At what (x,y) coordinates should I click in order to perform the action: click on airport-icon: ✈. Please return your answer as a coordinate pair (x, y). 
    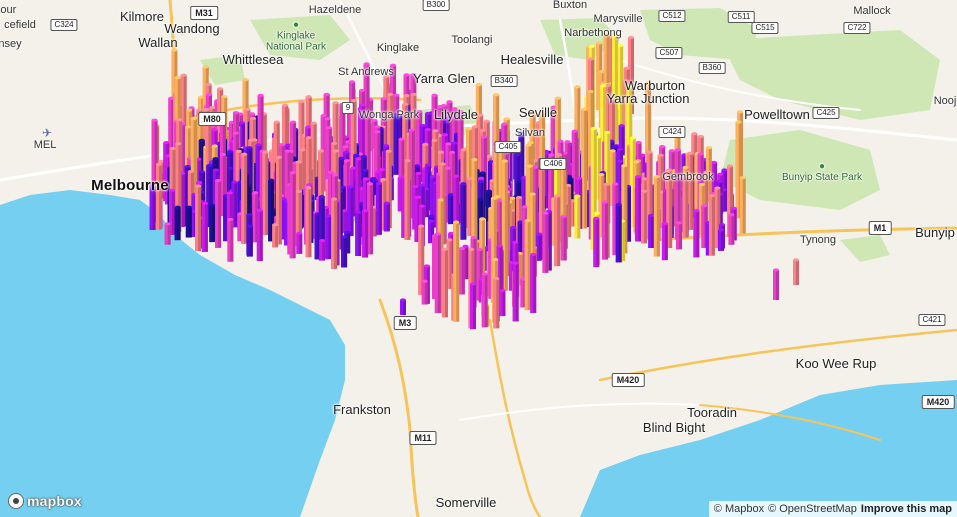
    Looking at the image, I should click on (47, 133).